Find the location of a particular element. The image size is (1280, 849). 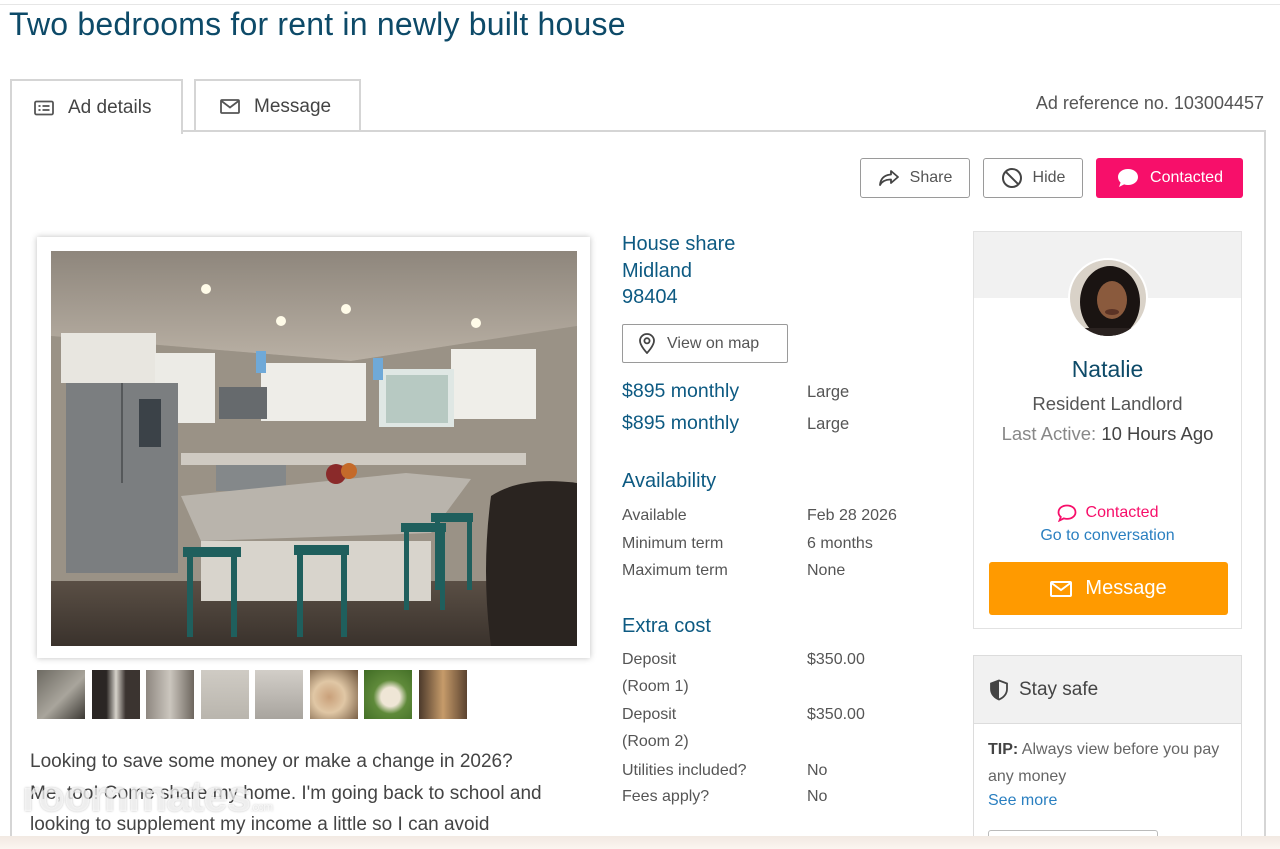

maximum-term-label: Maximum term is located at coordinates (675, 570).